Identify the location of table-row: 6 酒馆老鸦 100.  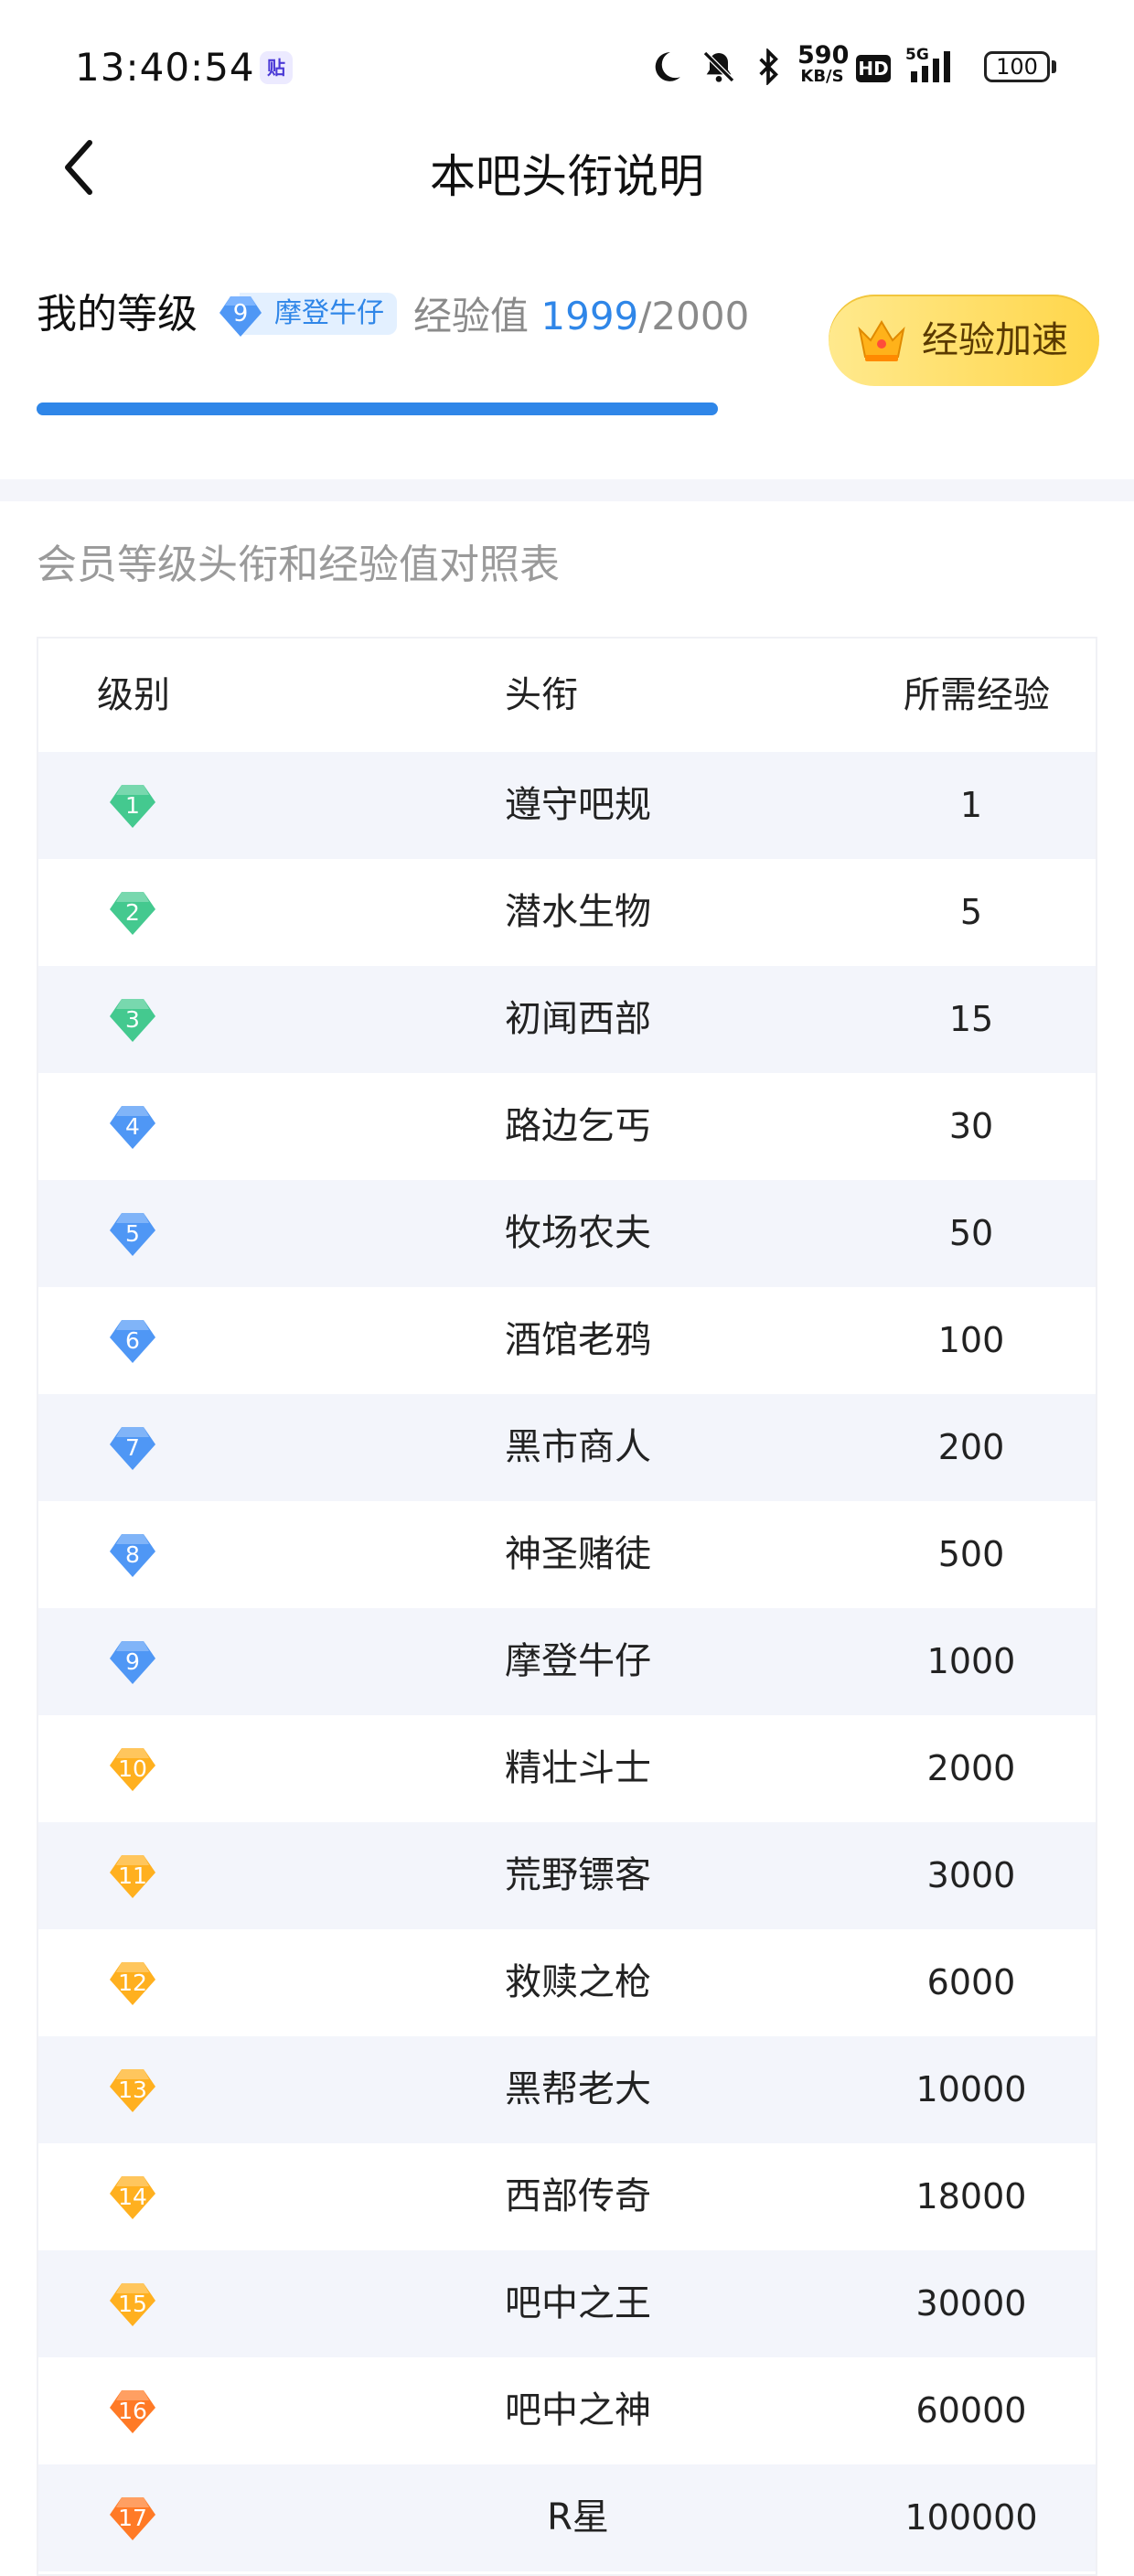
(567, 1341).